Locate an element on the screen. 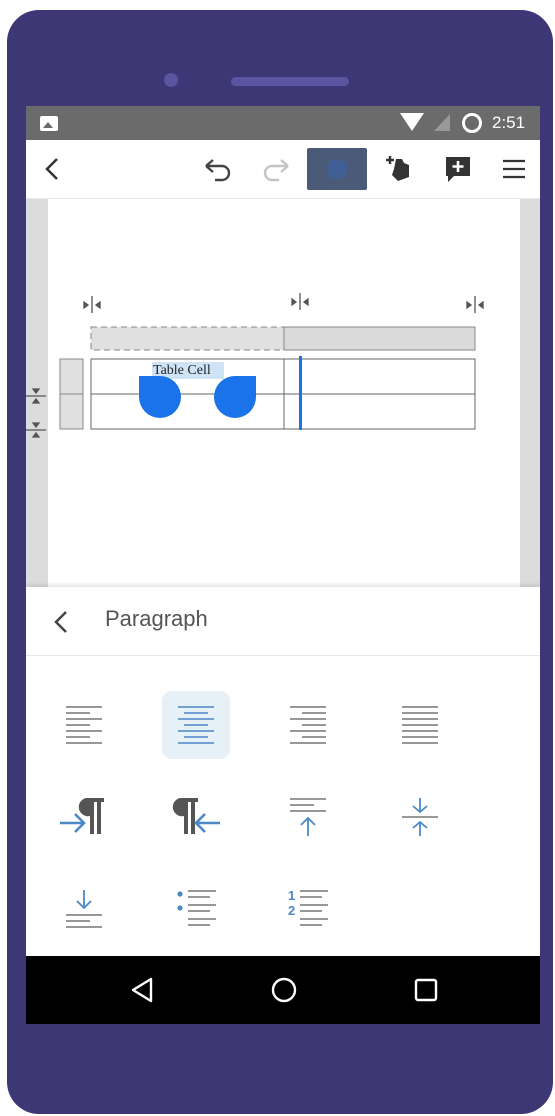  mode-toggle-icon is located at coordinates (337, 169).